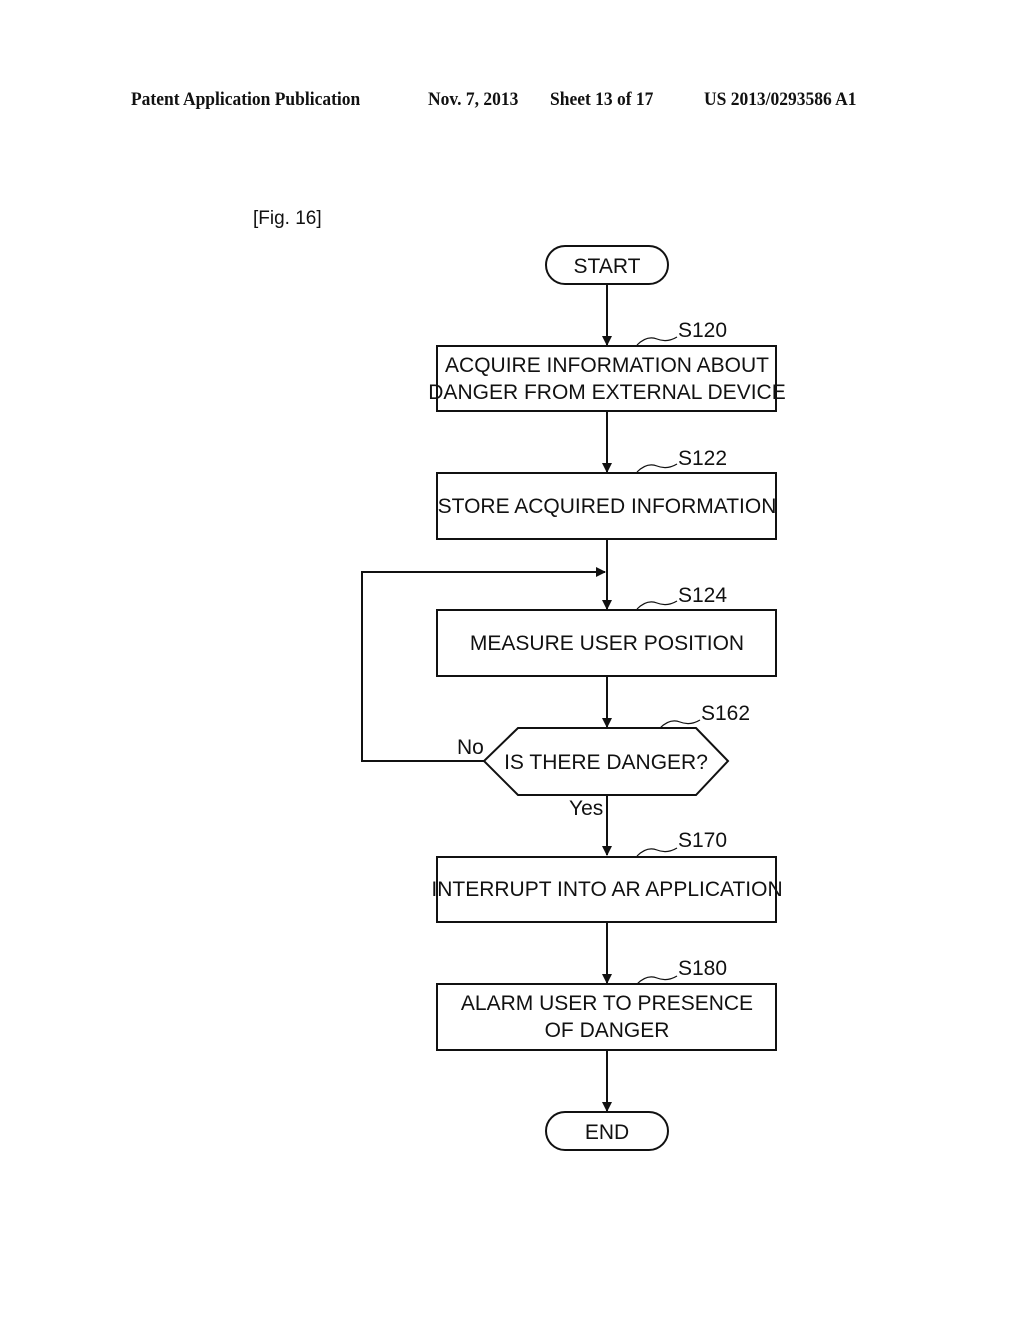 The width and height of the screenshot is (1024, 1320). What do you see at coordinates (586, 808) in the screenshot?
I see `branch-yes-label: Yes` at bounding box center [586, 808].